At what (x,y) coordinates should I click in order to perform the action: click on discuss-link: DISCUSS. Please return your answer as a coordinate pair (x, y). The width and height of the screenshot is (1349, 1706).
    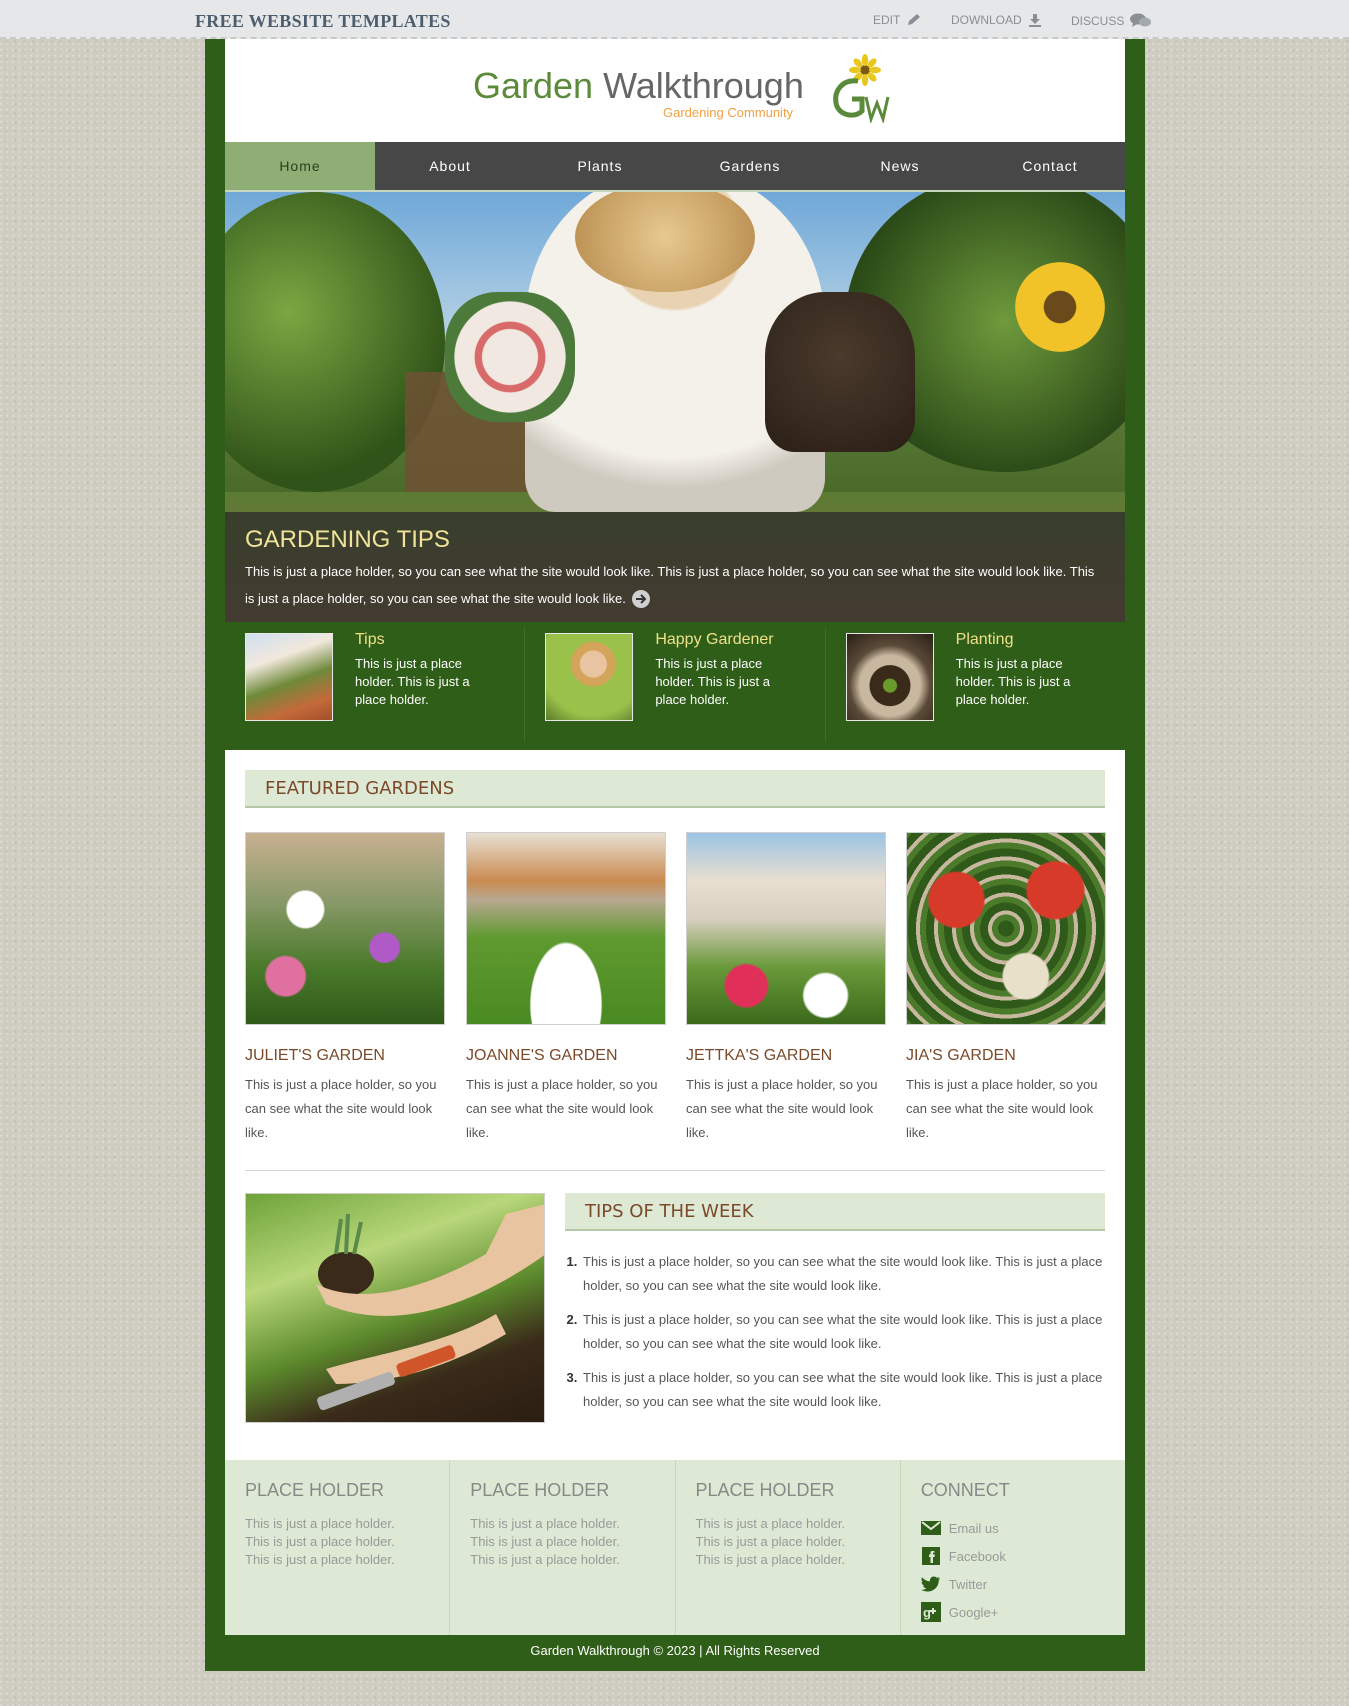
    Looking at the image, I should click on (1111, 21).